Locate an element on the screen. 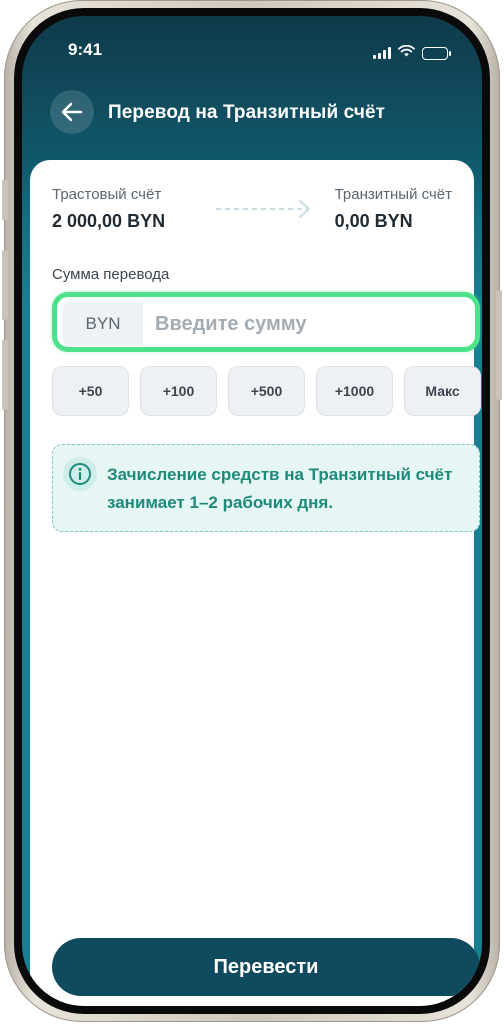 This screenshot has height=1024, width=504. header: Перевод на Транзитный счёт is located at coordinates (252, 113).